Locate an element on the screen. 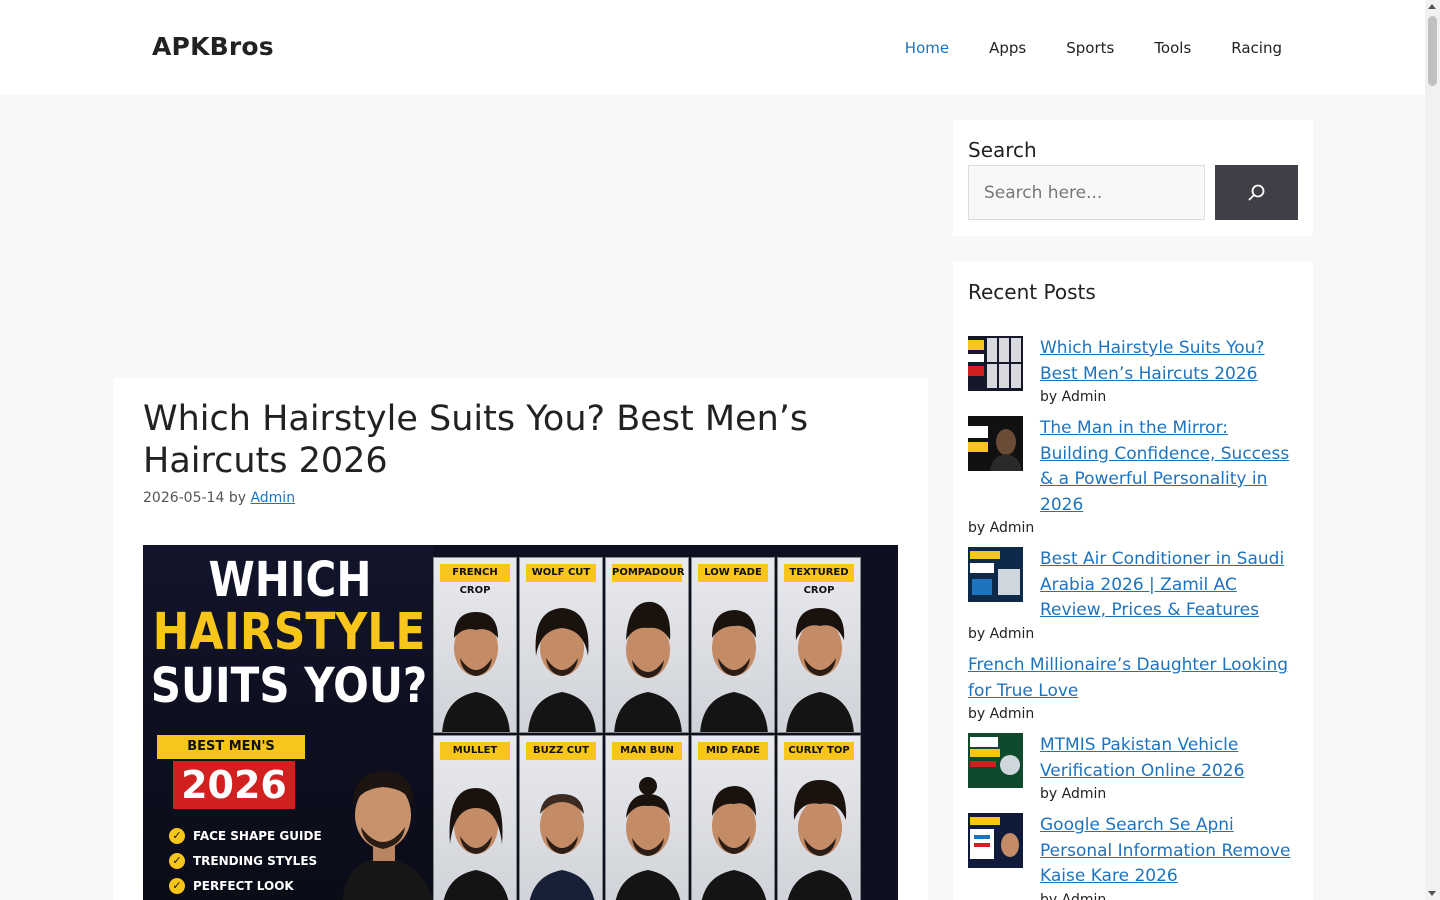 This screenshot has height=900, width=1440. featured-ribbon: BEST MEN'S HAIRCUTS is located at coordinates (231, 756).